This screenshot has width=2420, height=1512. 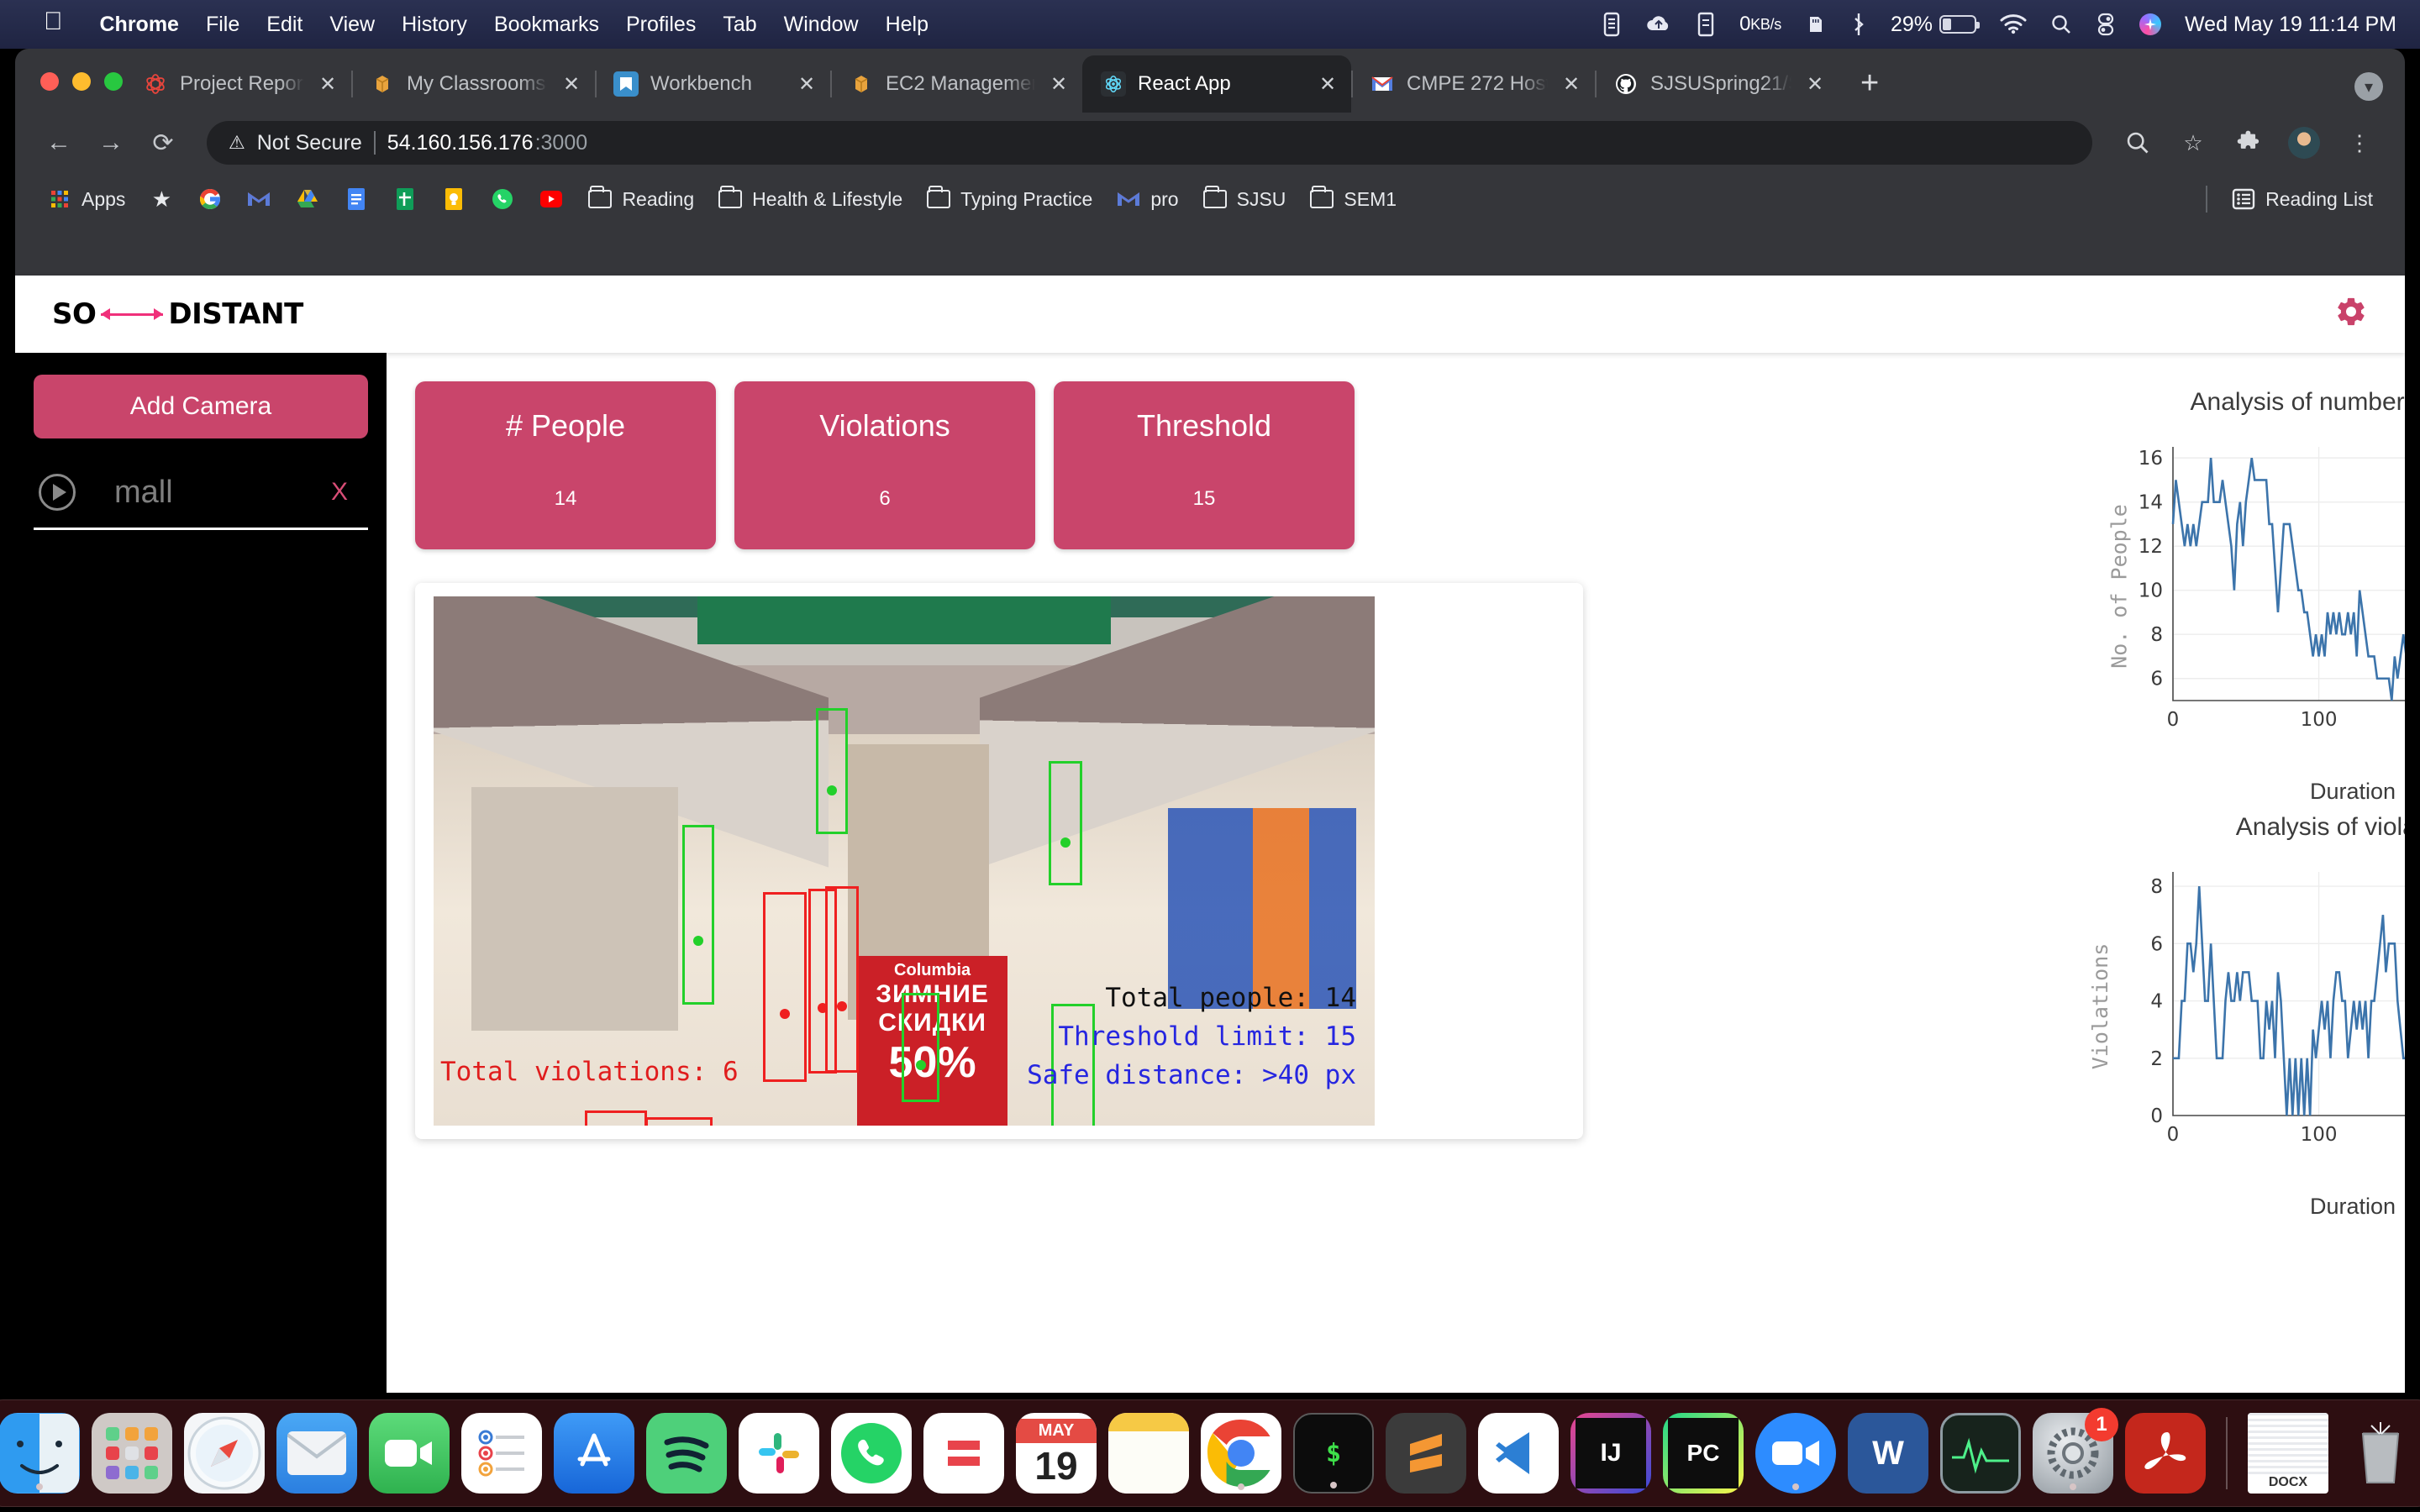 I want to click on wifi-icon, so click(x=2013, y=24).